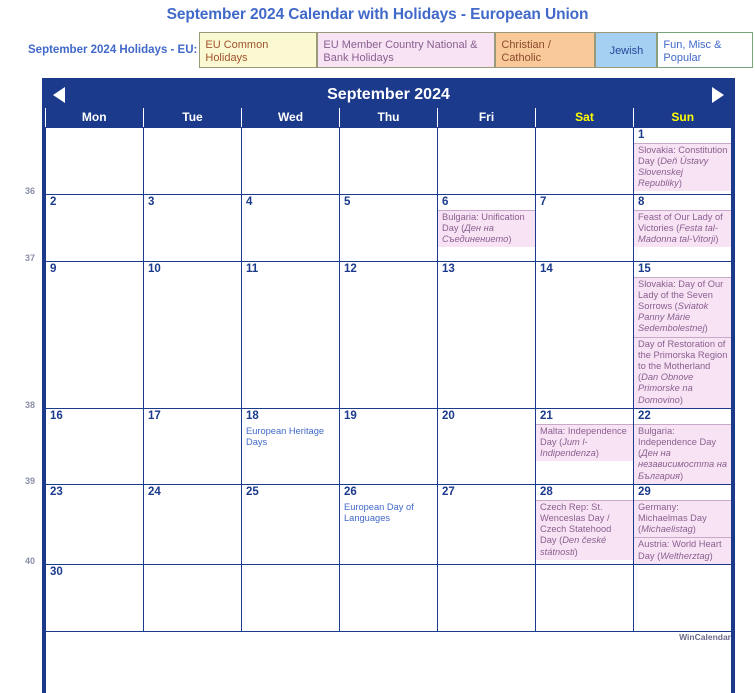 This screenshot has height=693, width=755. What do you see at coordinates (379, 512) in the screenshot?
I see `holiday-name: European Day of Languages` at bounding box center [379, 512].